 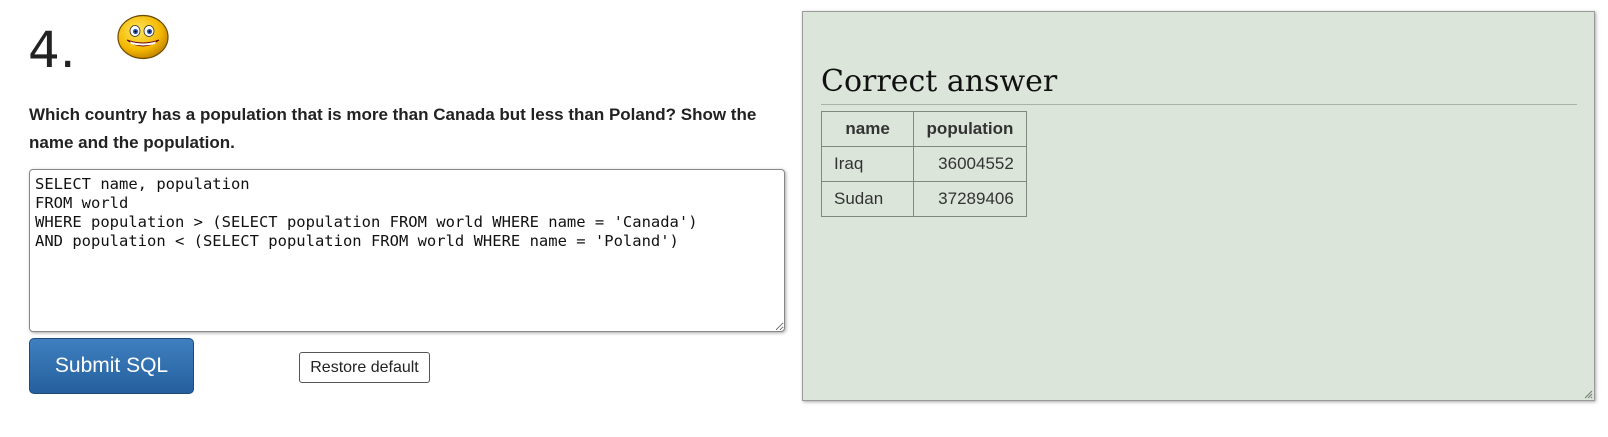 I want to click on restore-default-button: Restore default, so click(x=364, y=367).